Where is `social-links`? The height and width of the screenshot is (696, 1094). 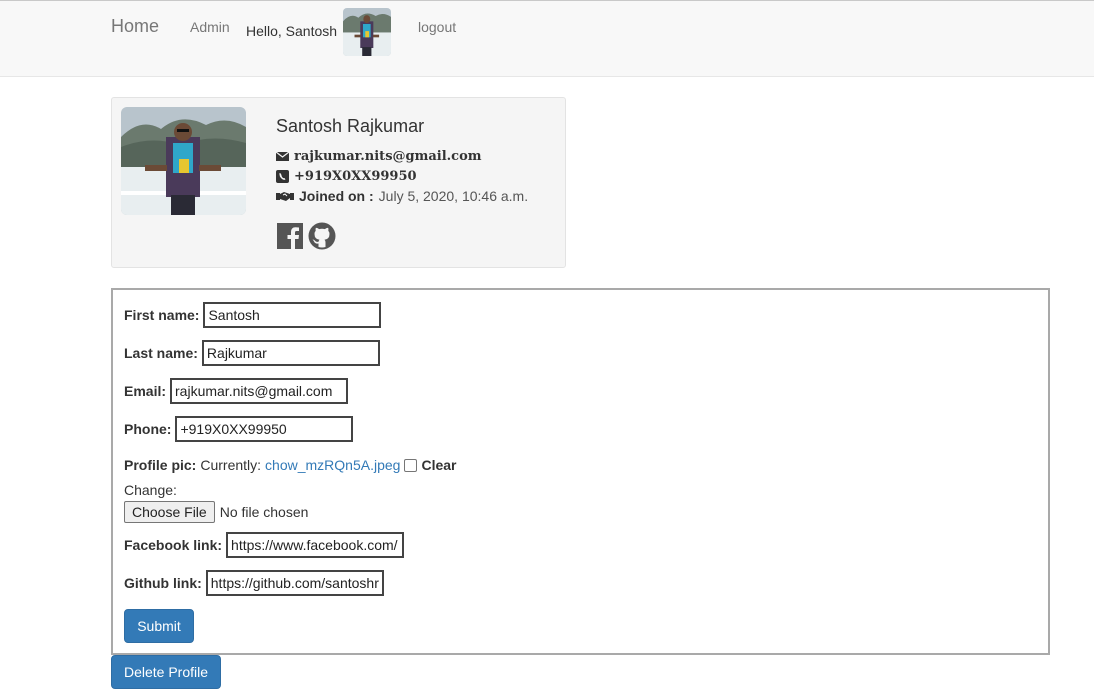
social-links is located at coordinates (306, 236).